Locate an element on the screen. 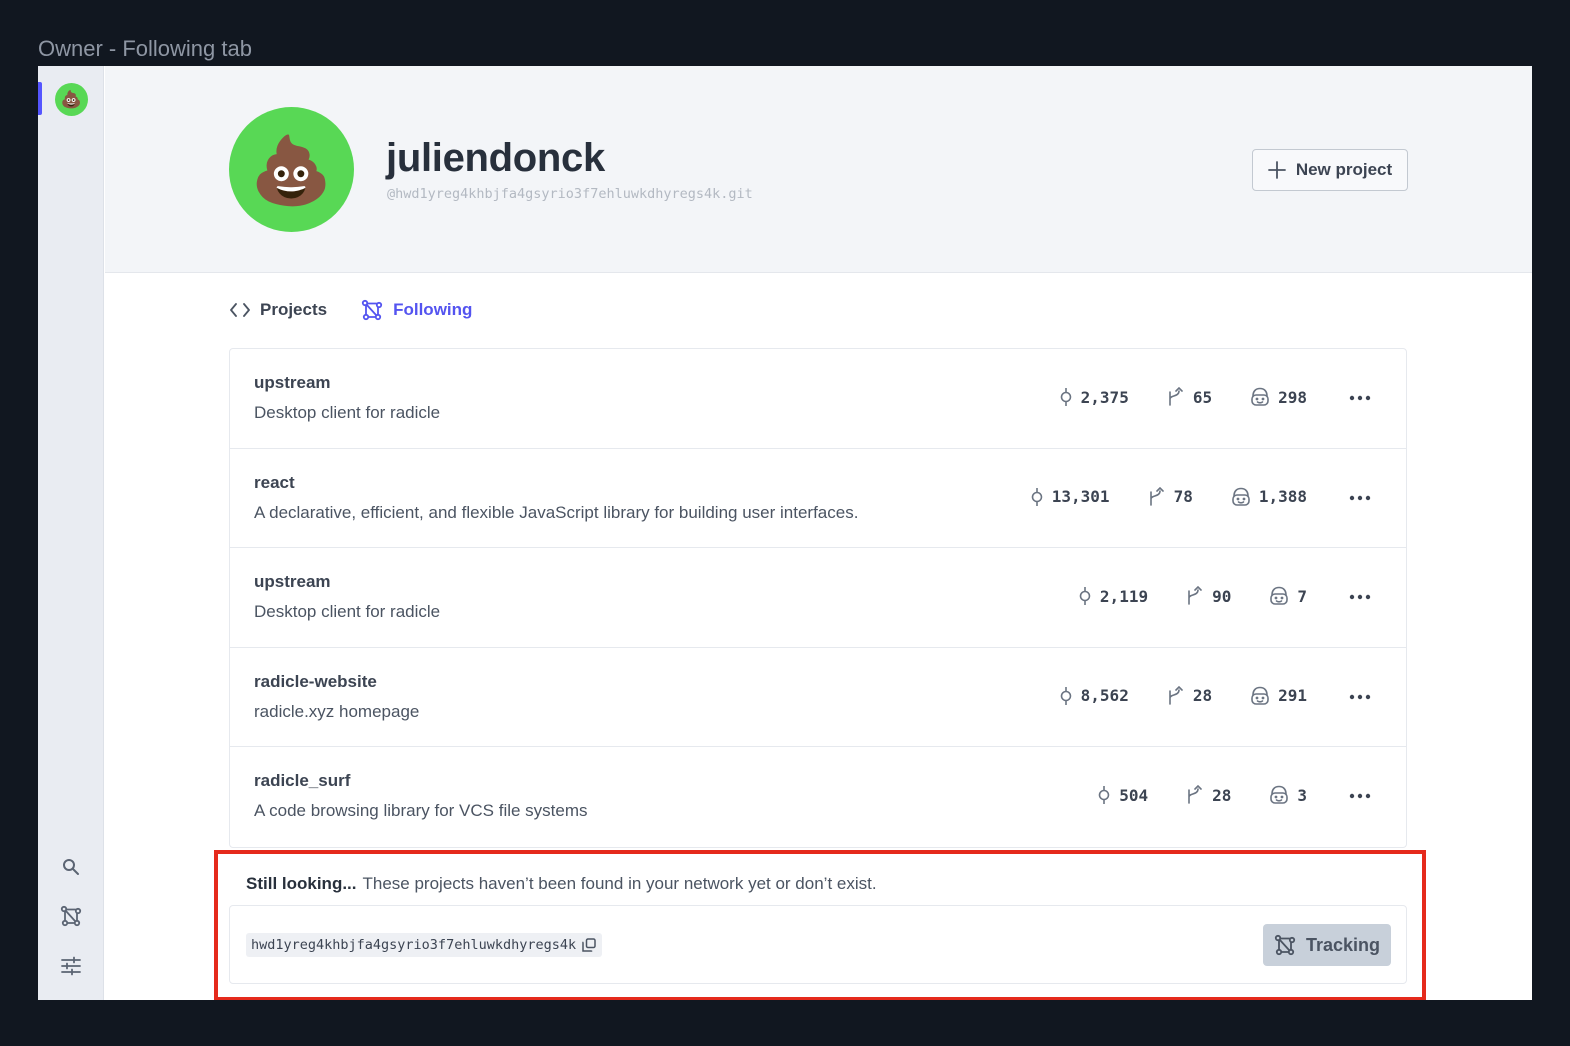 The width and height of the screenshot is (1570, 1046). highlight-annotation is located at coordinates (820, 925).